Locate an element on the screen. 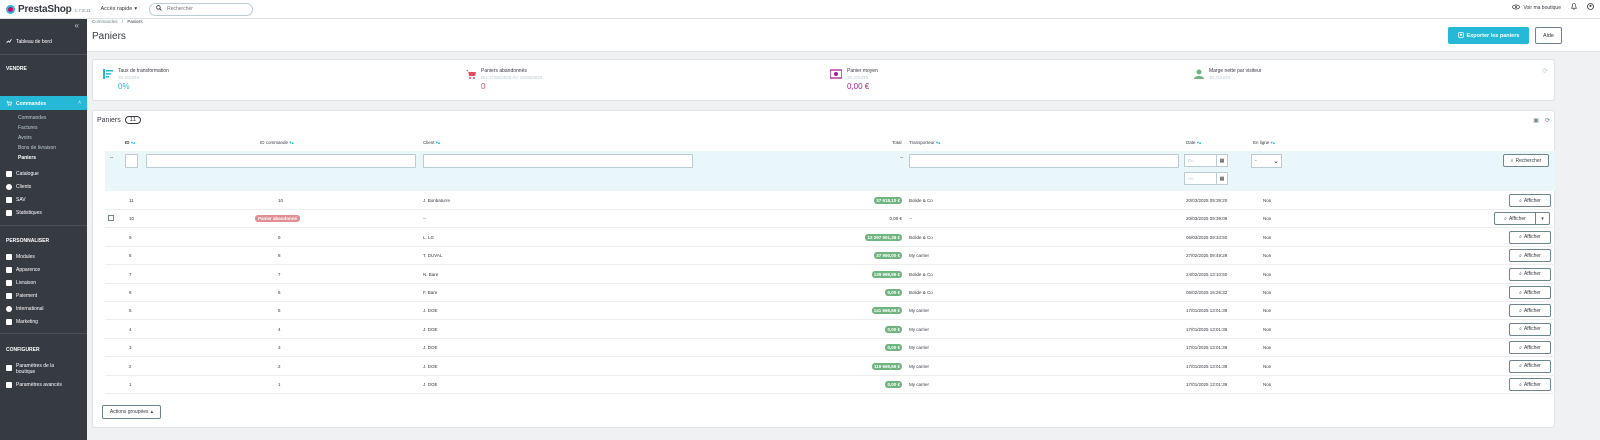 This screenshot has height=440, width=1600. view-label: Afficher is located at coordinates (1532, 384).